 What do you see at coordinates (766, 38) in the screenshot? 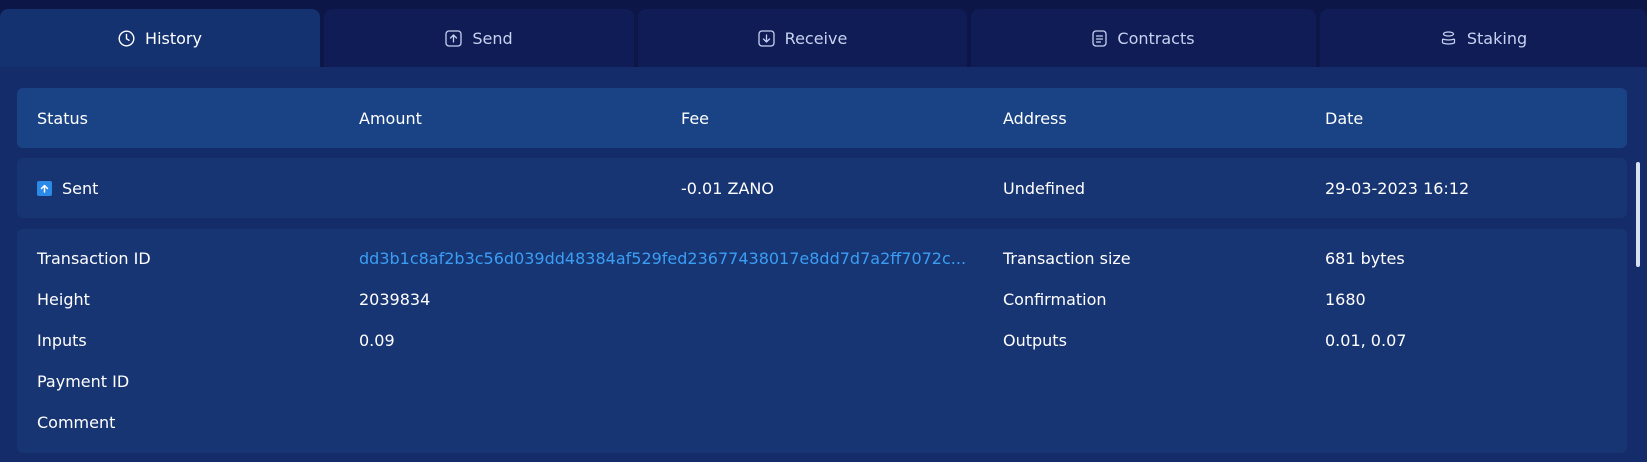
I see `receive-icon` at bounding box center [766, 38].